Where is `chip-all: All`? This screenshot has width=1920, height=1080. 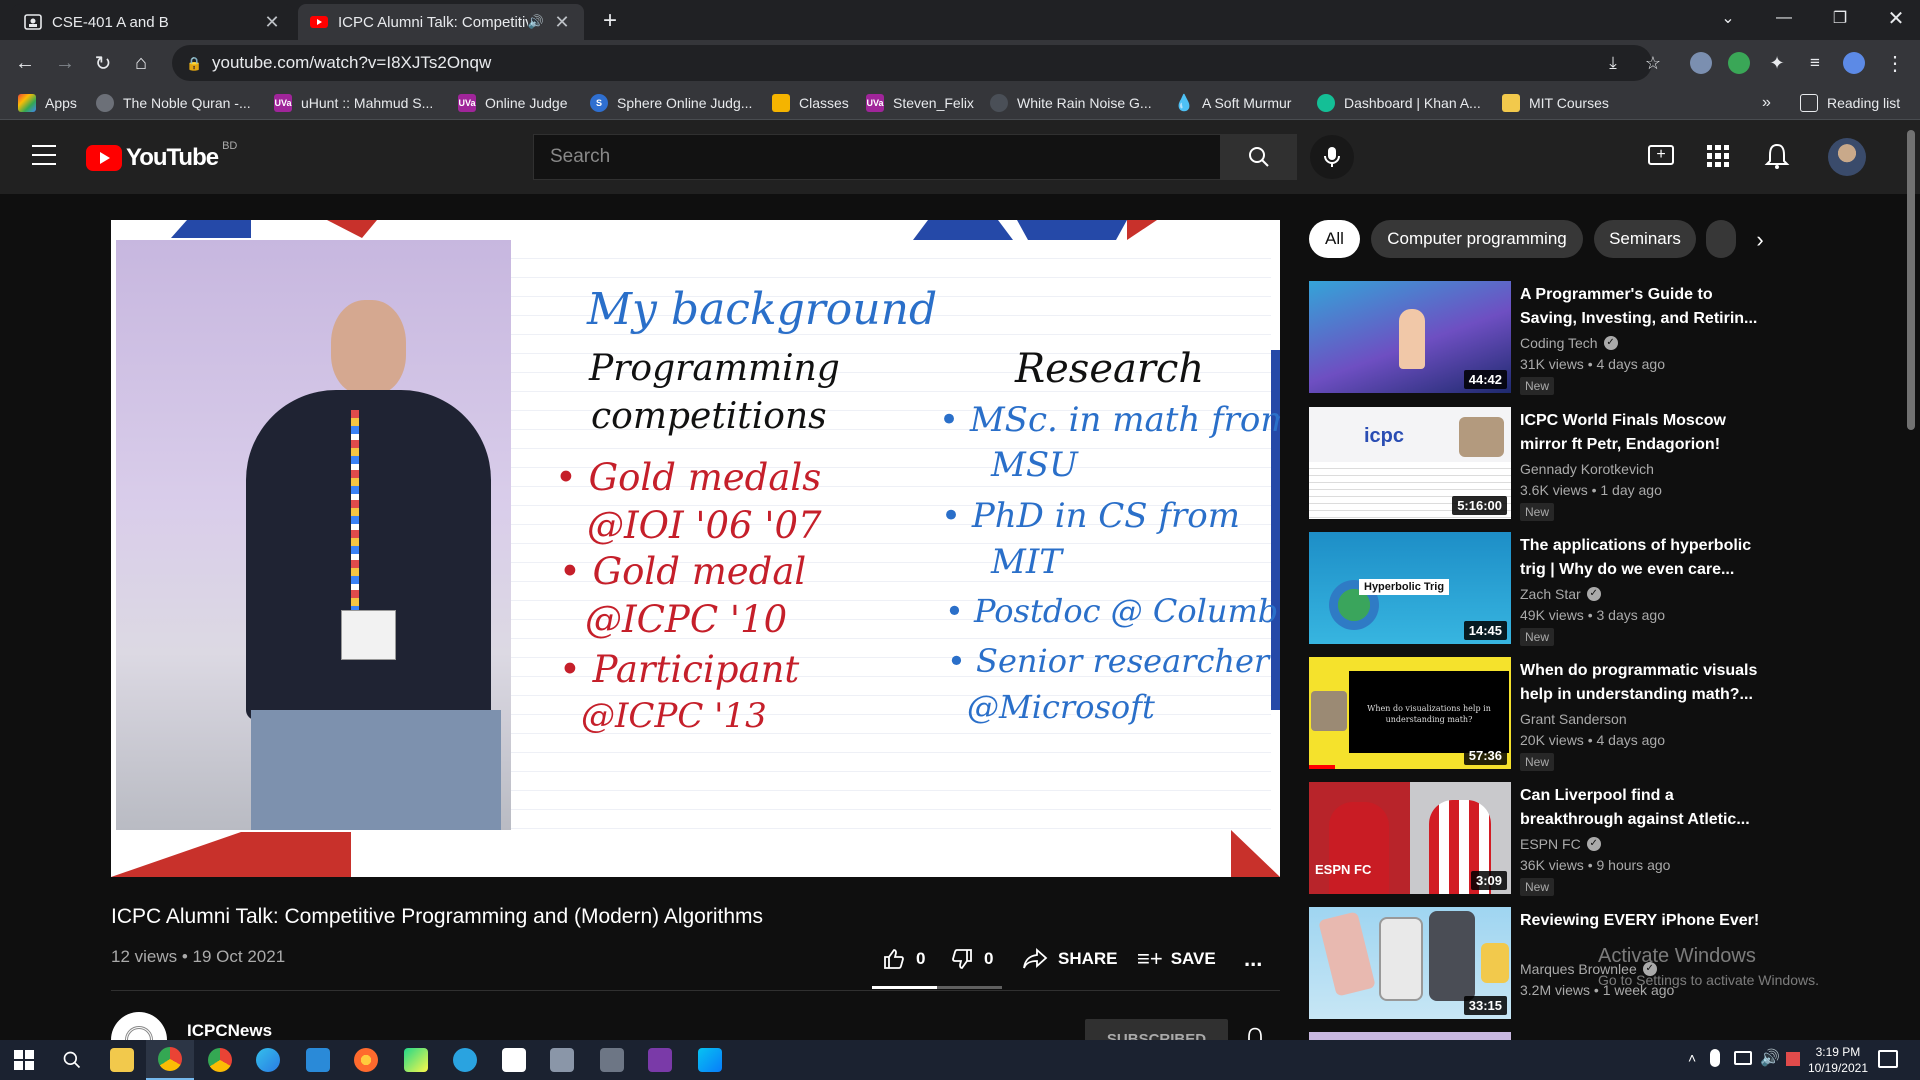
chip-all: All is located at coordinates (1334, 239).